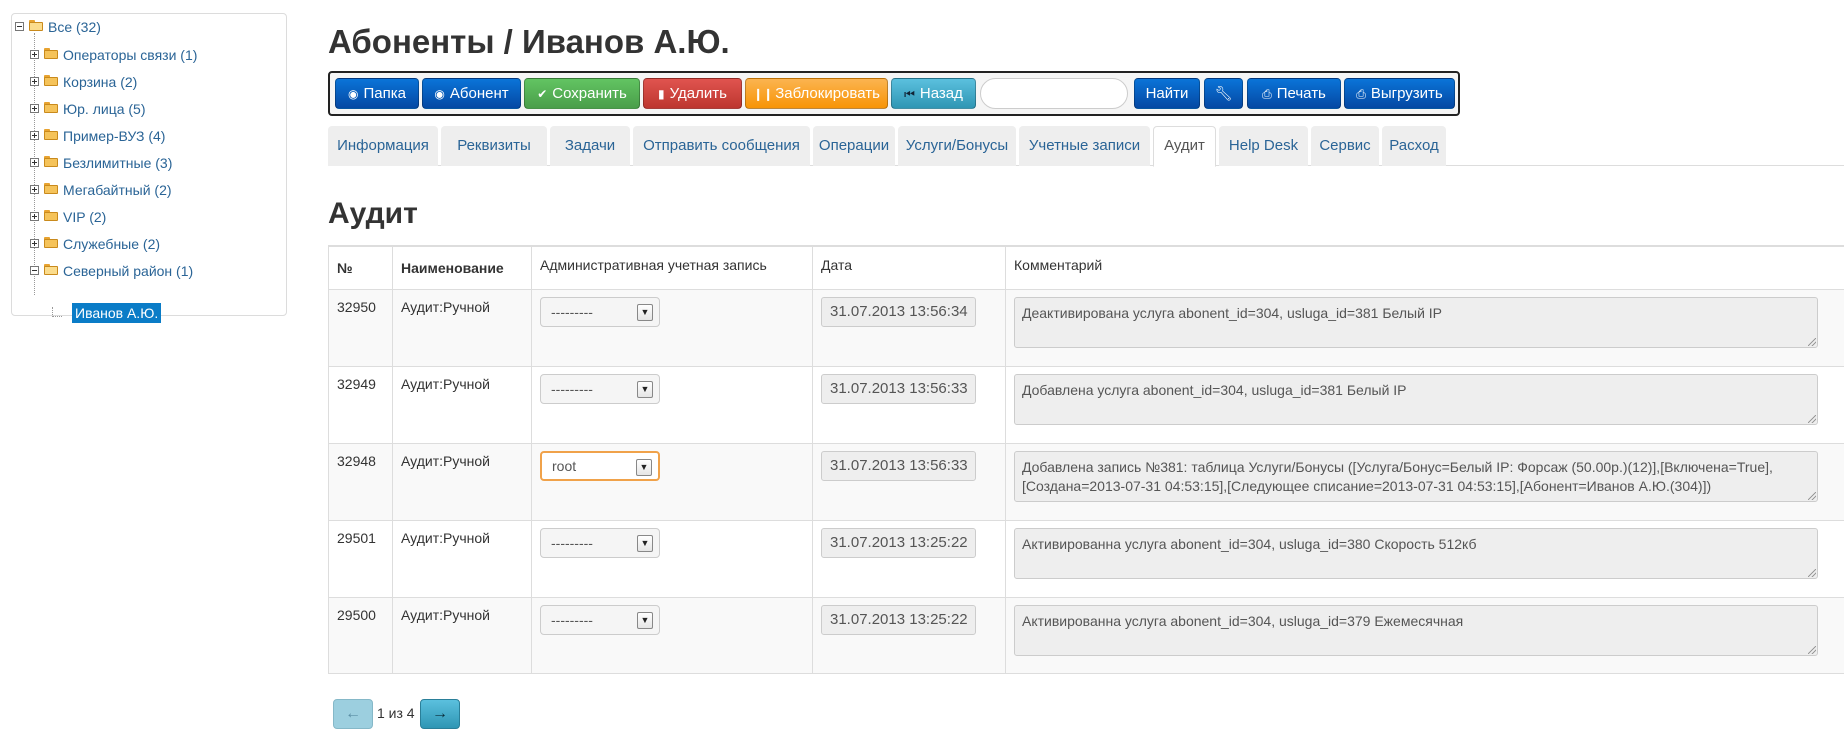 The height and width of the screenshot is (742, 1844). I want to click on next-page-button: →, so click(440, 714).